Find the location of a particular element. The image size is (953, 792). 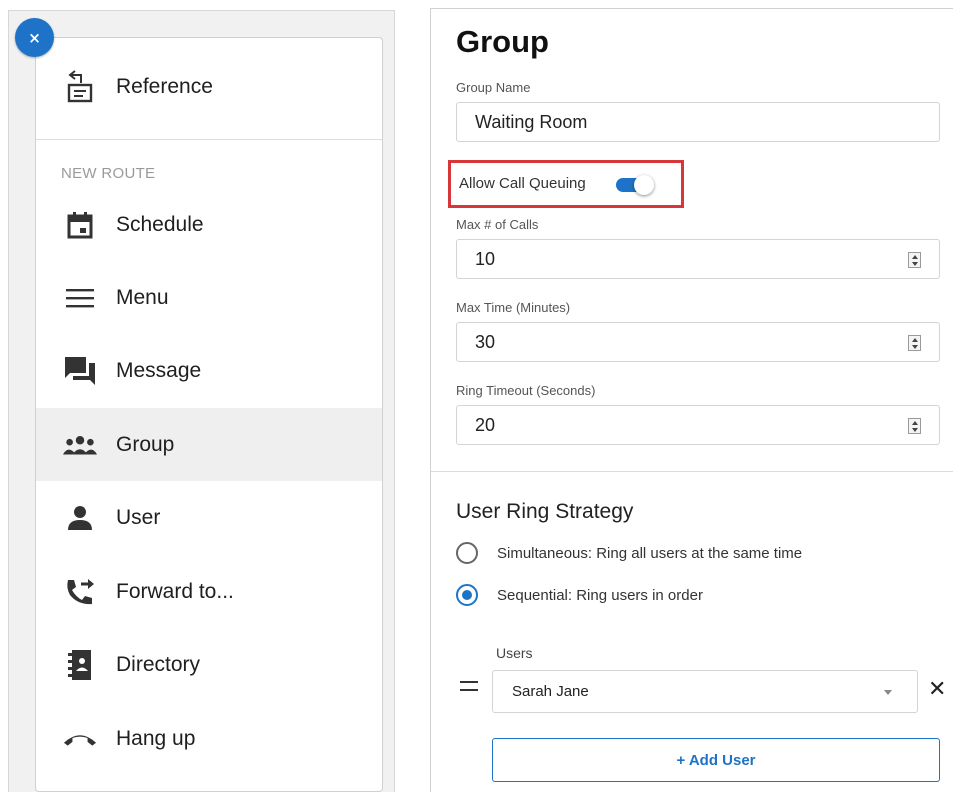

call-queuing-highlight: Allow Call Queuing is located at coordinates (566, 184).